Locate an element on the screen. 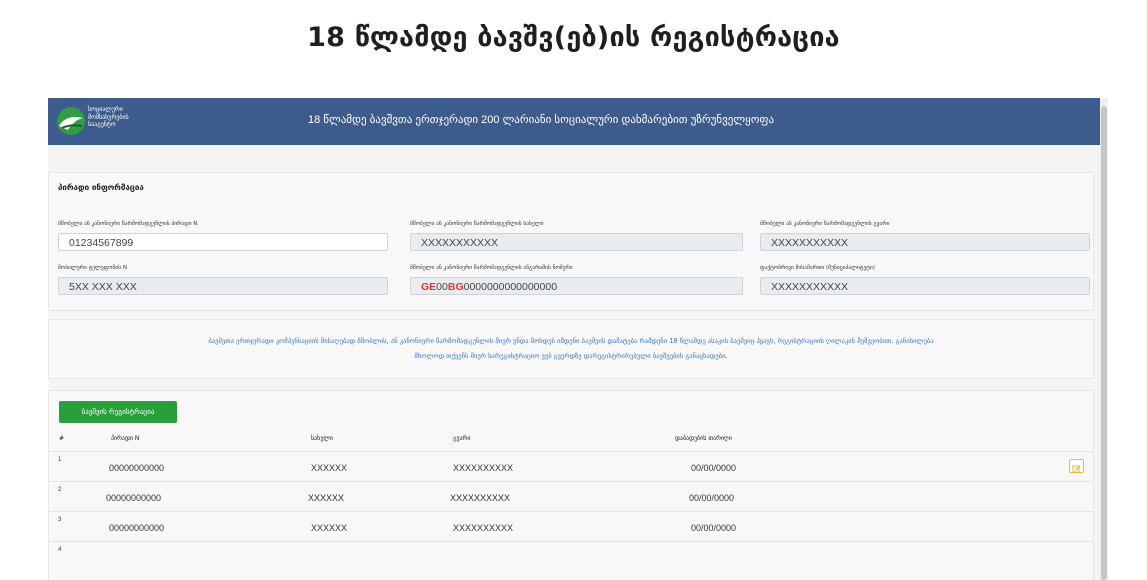  mobile-field: 5XX XXX XXX is located at coordinates (223, 286).